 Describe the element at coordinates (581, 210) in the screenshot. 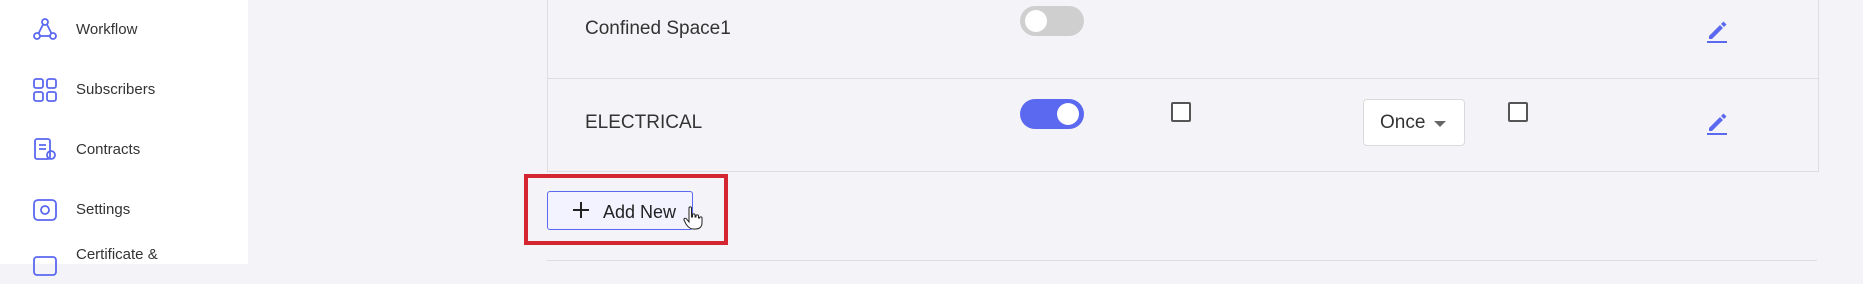

I see `plus-icon` at that location.